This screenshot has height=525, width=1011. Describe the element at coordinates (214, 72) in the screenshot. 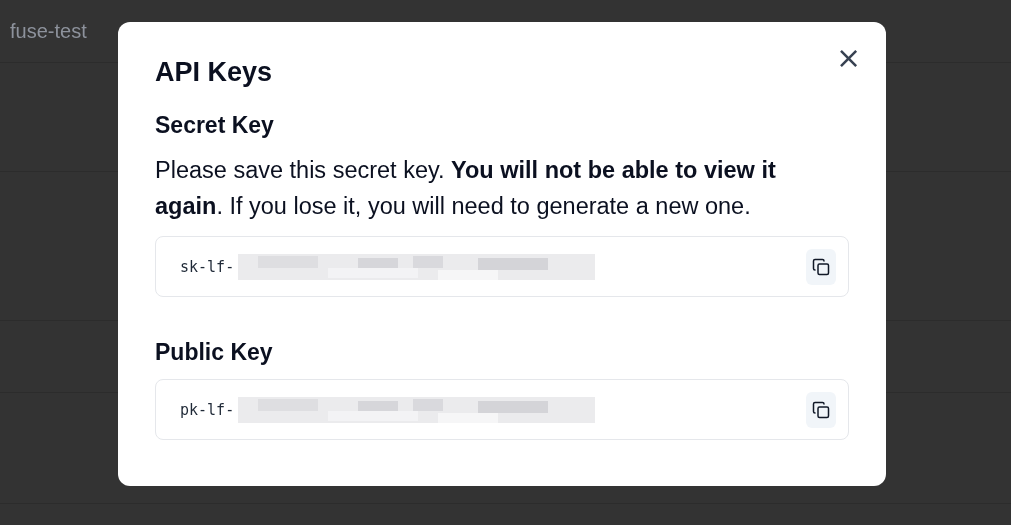

I see `dialog-title: API Keys` at that location.